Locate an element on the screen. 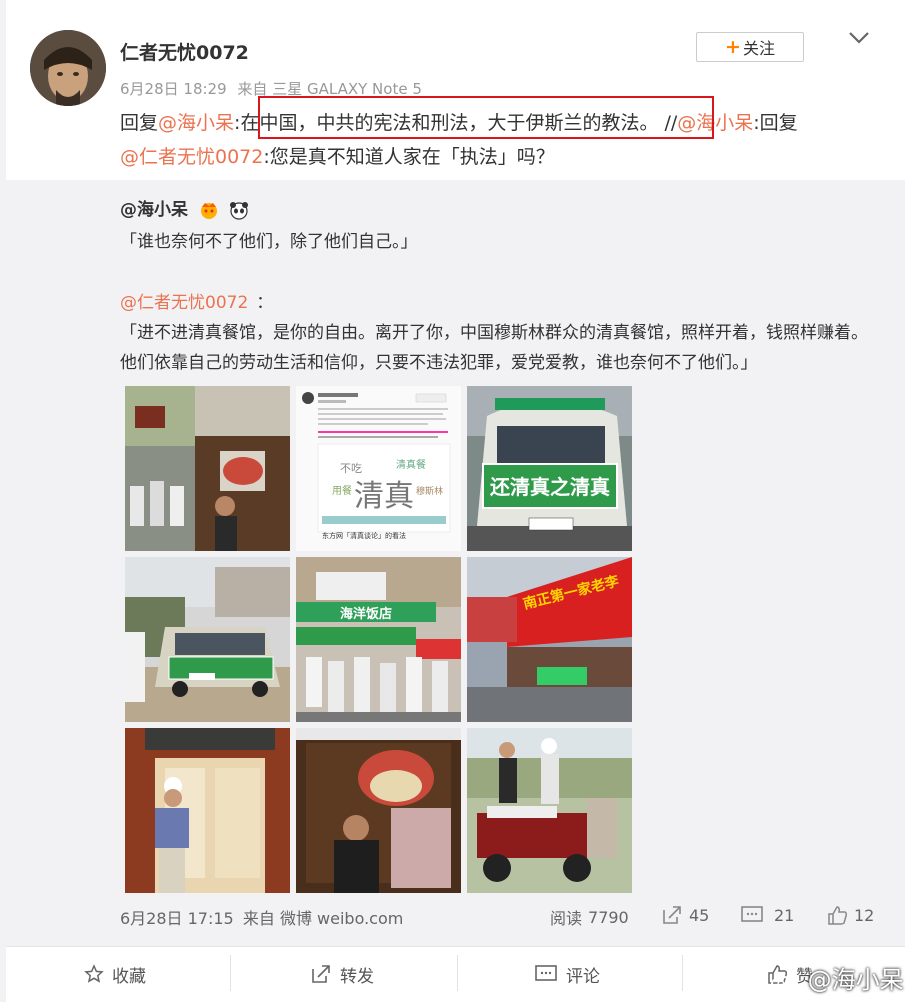 This screenshot has width=905, height=1002. repost-date: 6月28日 17:15 is located at coordinates (177, 918).